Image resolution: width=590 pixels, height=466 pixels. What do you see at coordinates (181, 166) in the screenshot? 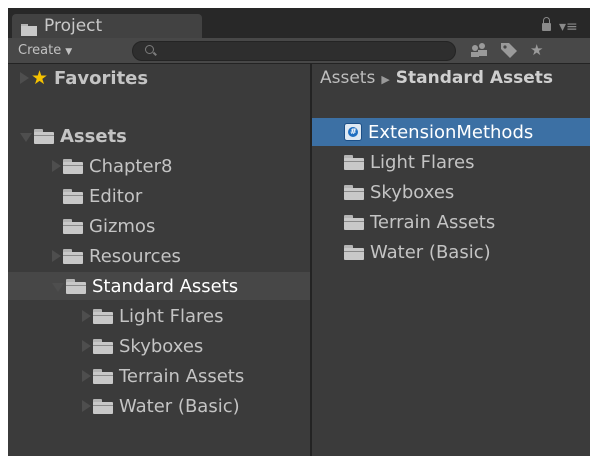
I see `tree-item-chapter8: Chapter8` at bounding box center [181, 166].